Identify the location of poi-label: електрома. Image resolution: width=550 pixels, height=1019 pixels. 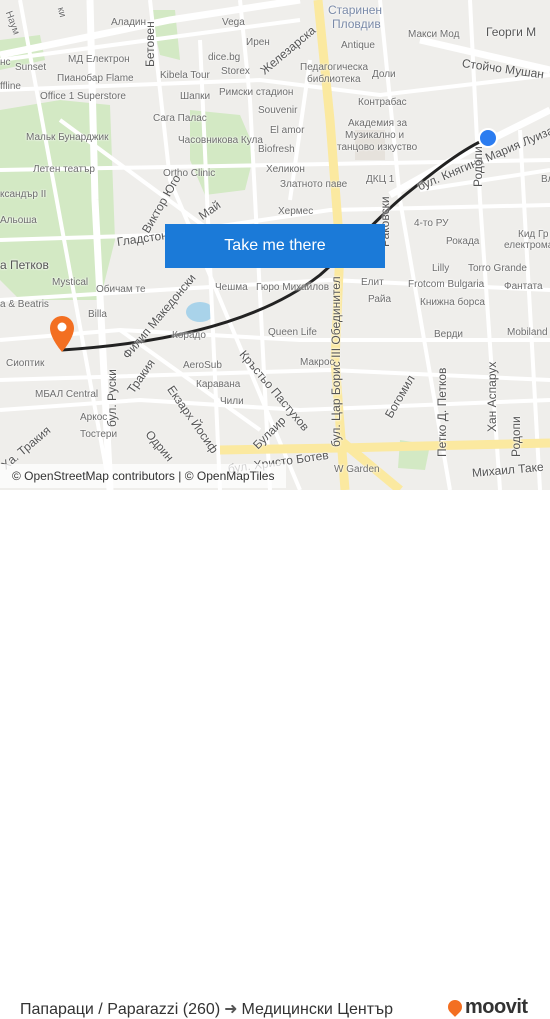
(527, 245).